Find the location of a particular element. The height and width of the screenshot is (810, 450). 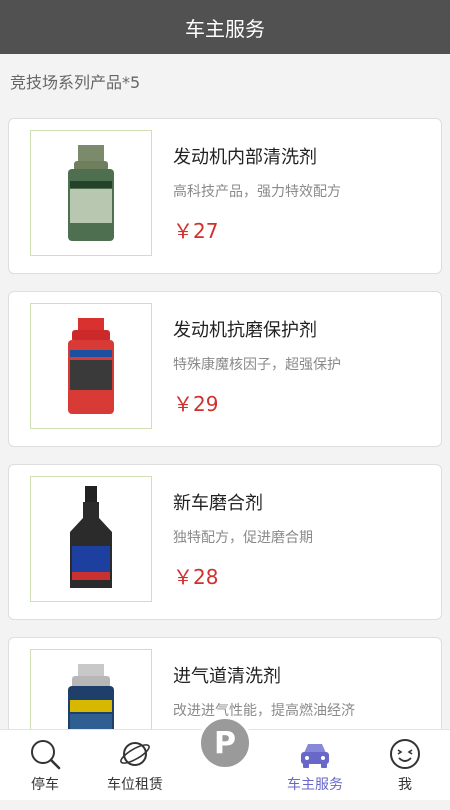

product-price: ￥29 is located at coordinates (196, 404).